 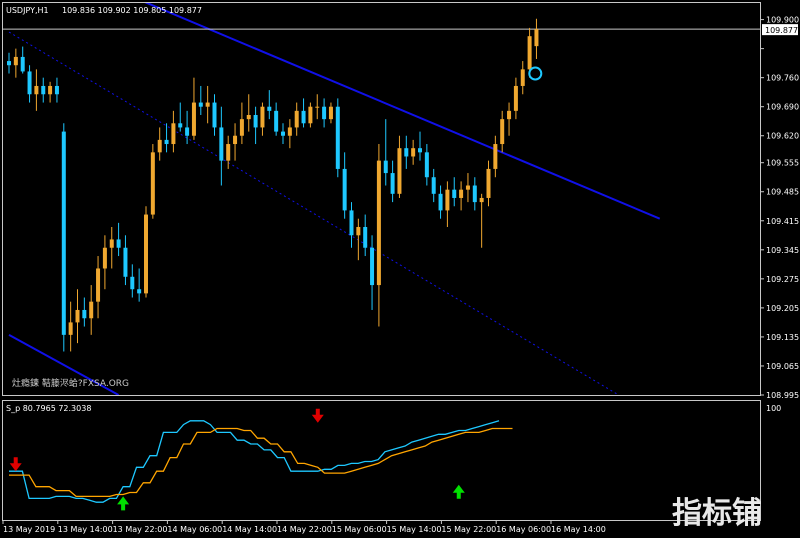 What do you see at coordinates (782, 279) in the screenshot?
I see `y-tick-label: 109.275` at bounding box center [782, 279].